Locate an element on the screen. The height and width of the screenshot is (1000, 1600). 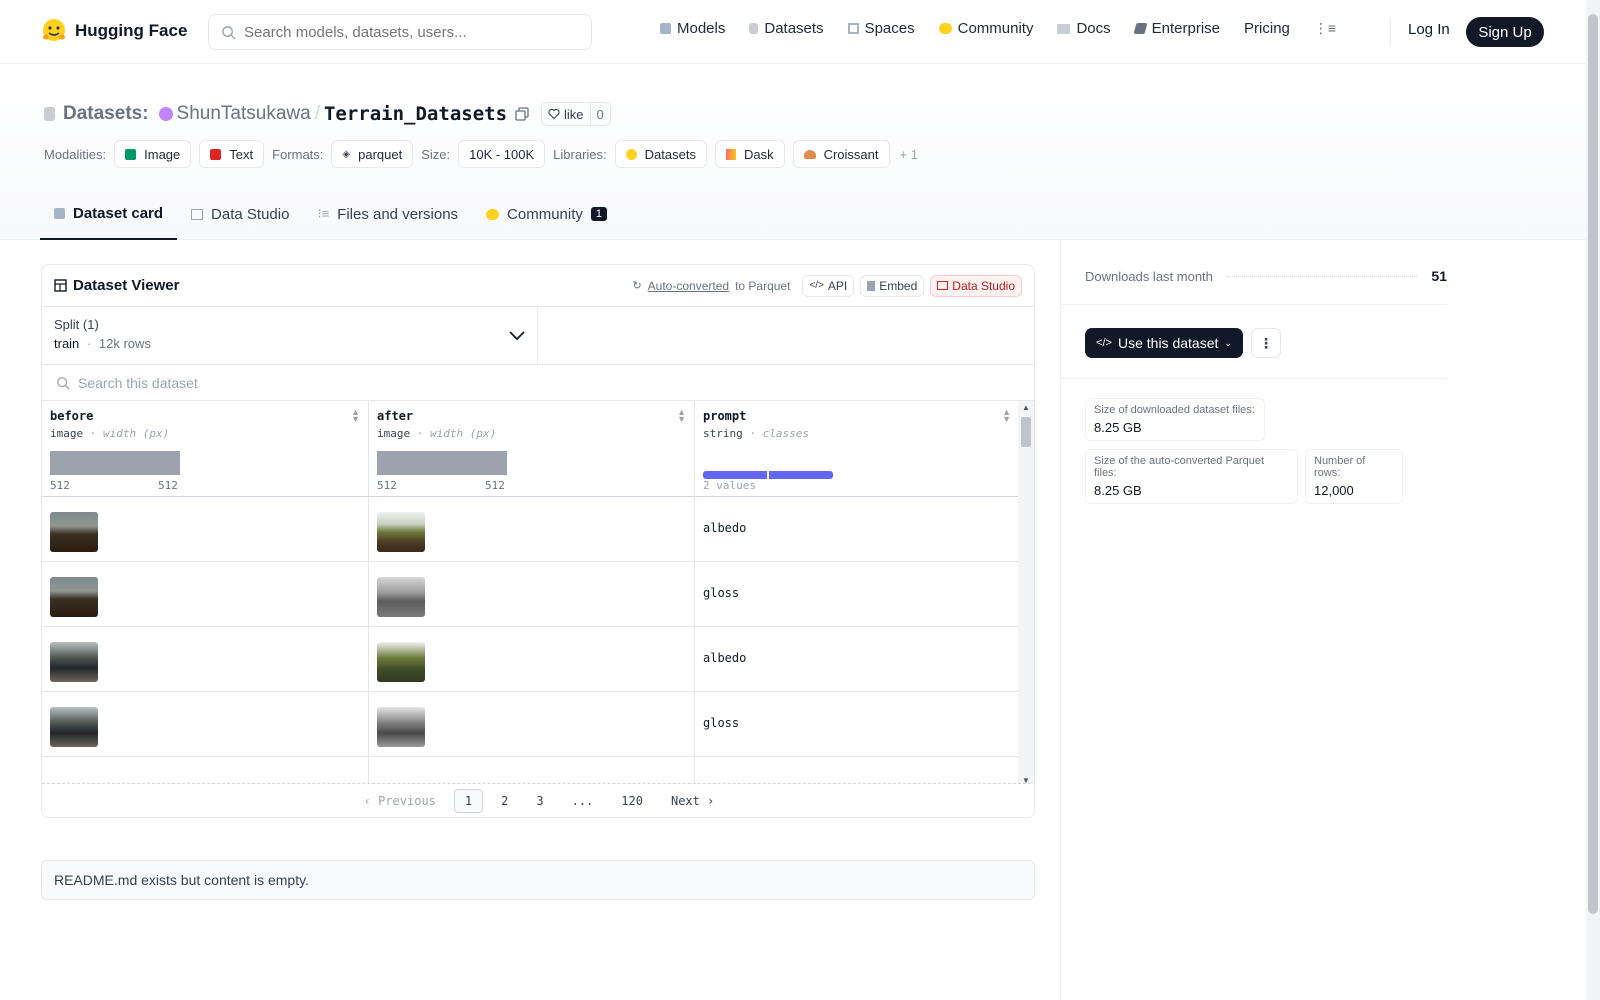
nav-docs: Docs is located at coordinates (1084, 28).